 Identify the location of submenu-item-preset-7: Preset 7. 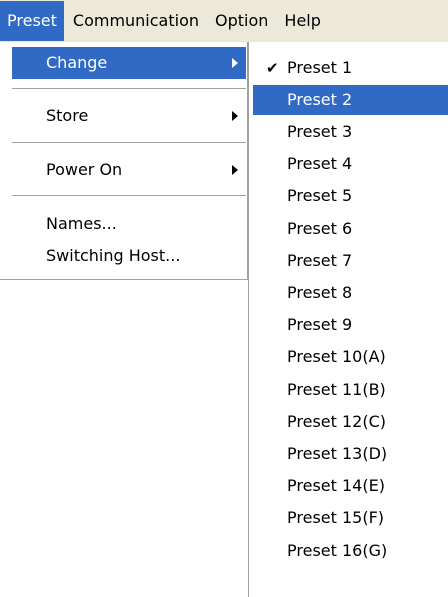
(350, 261).